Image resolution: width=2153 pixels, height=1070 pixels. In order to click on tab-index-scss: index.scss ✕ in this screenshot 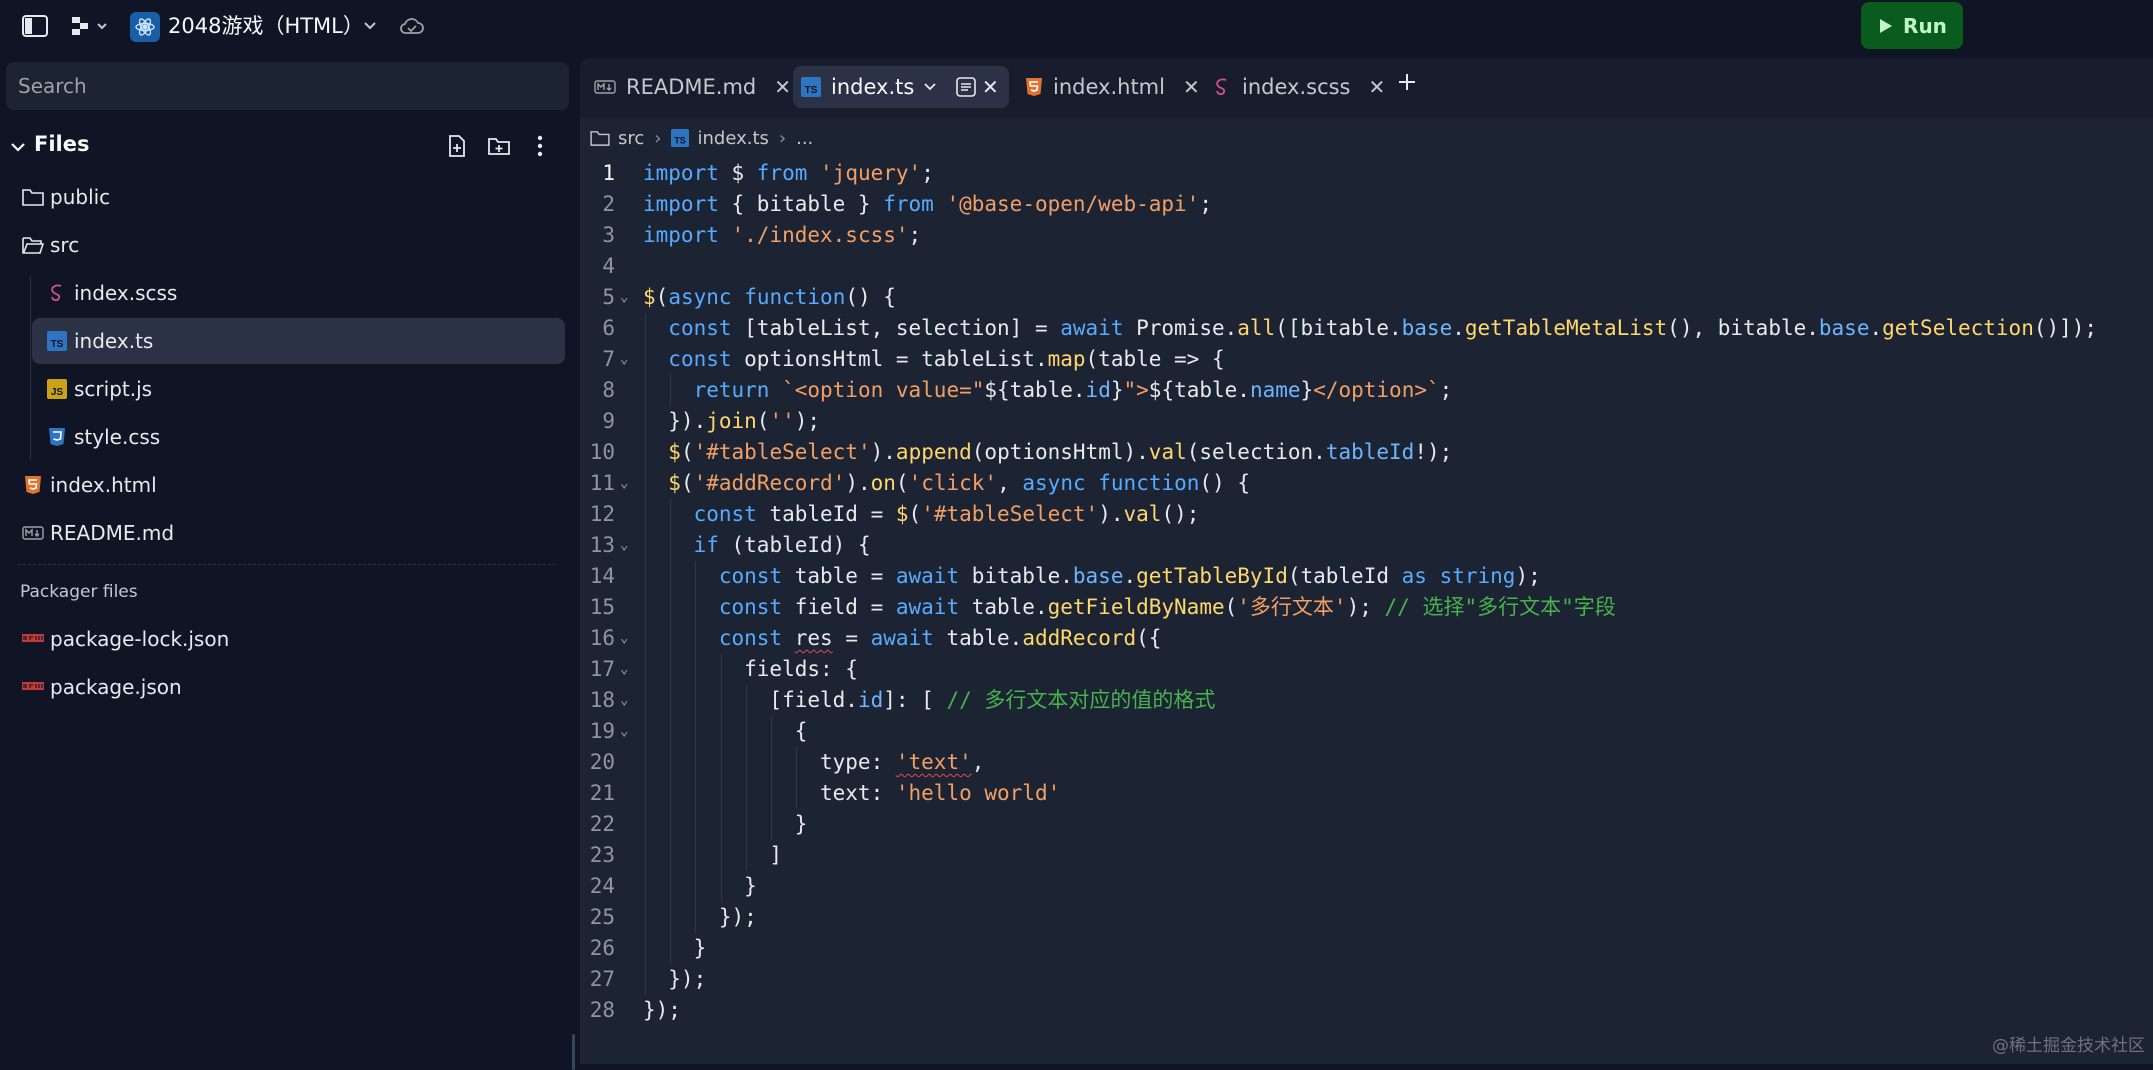, I will do `click(1298, 87)`.